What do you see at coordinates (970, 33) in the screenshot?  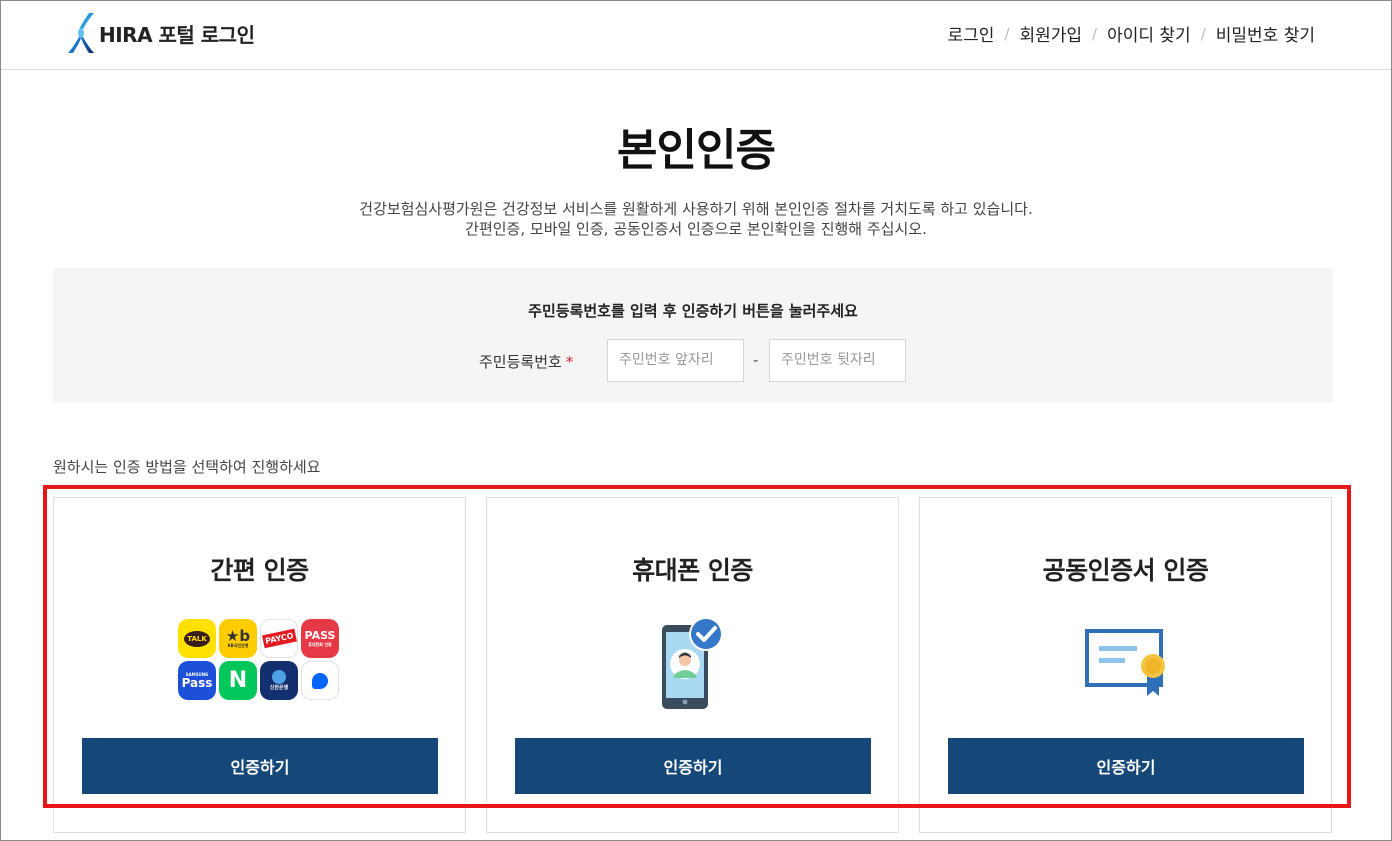 I see `nav-login-link: 로그인` at bounding box center [970, 33].